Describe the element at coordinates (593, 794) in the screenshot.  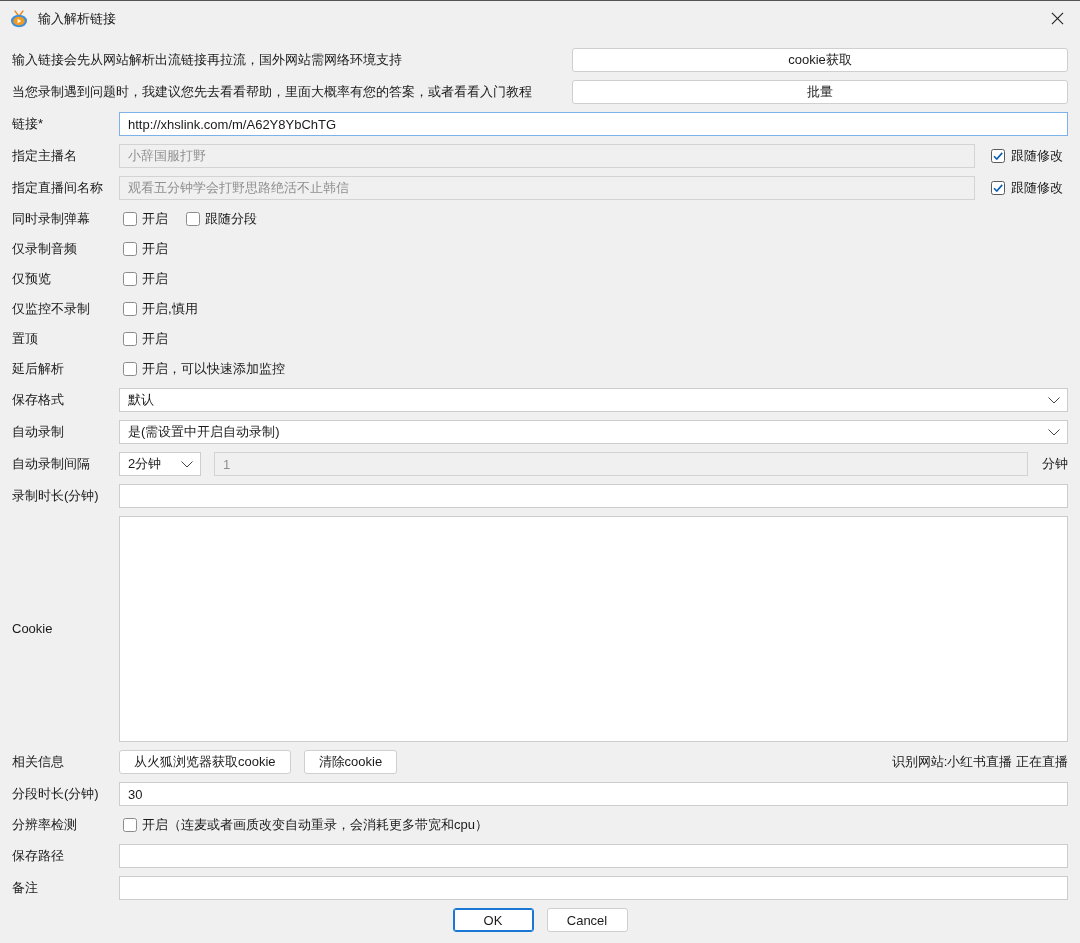
I see `text-field: 30` at that location.